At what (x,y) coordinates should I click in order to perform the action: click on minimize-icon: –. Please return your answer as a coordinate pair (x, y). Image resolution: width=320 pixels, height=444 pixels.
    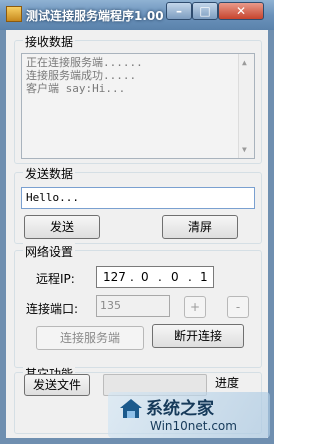
    Looking at the image, I should click on (179, 11).